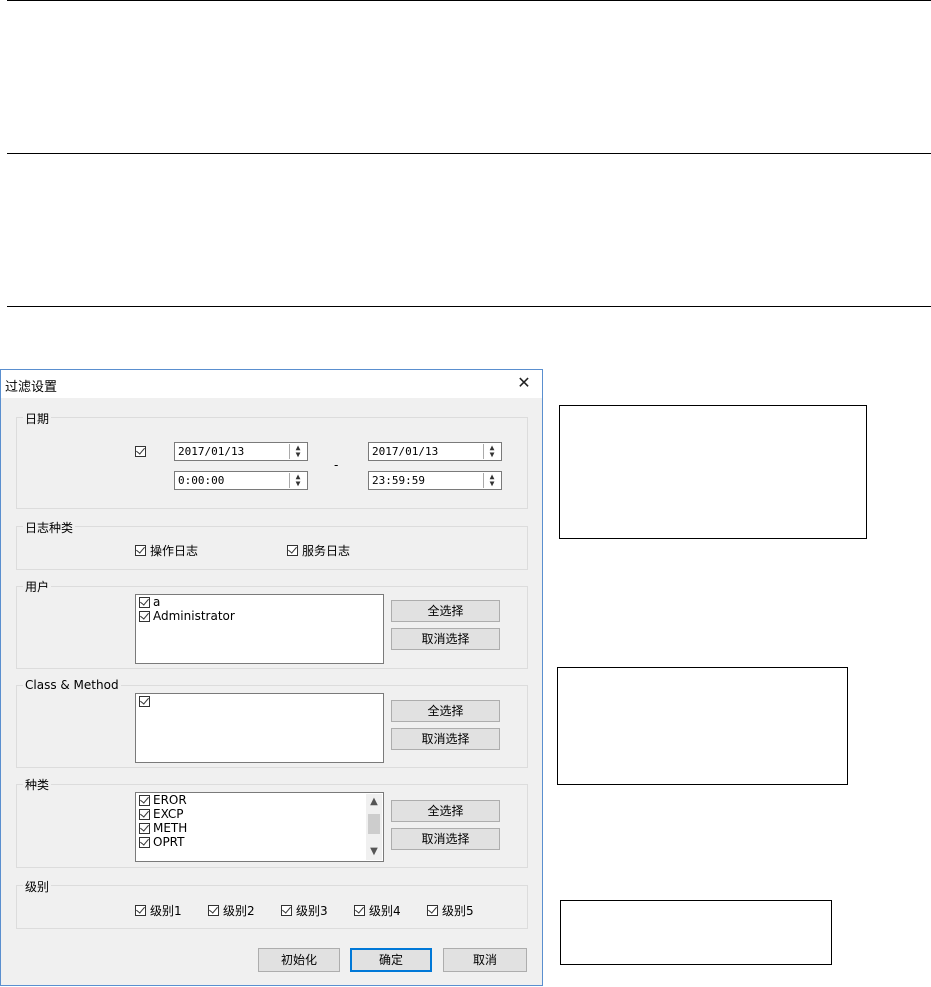 The image size is (931, 987). I want to click on level-group-label: 级别, so click(37, 886).